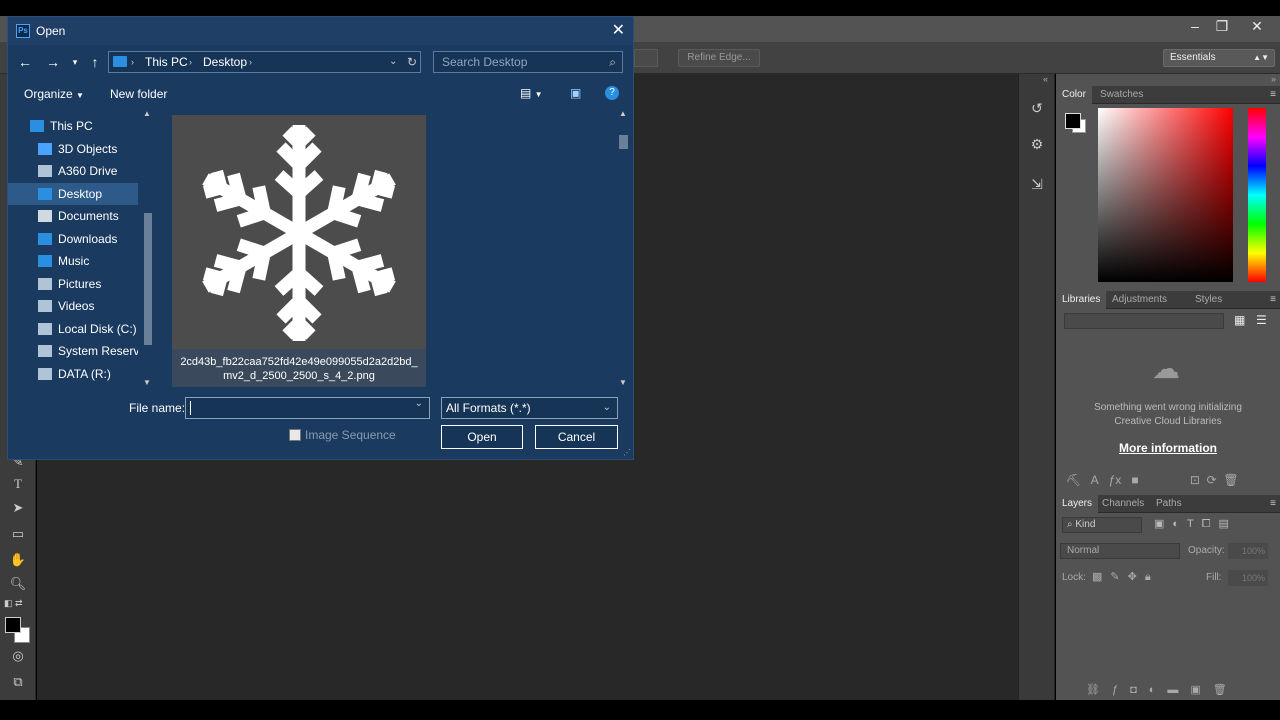 The width and height of the screenshot is (1280, 720). What do you see at coordinates (1257, 195) in the screenshot?
I see `hue-slider` at bounding box center [1257, 195].